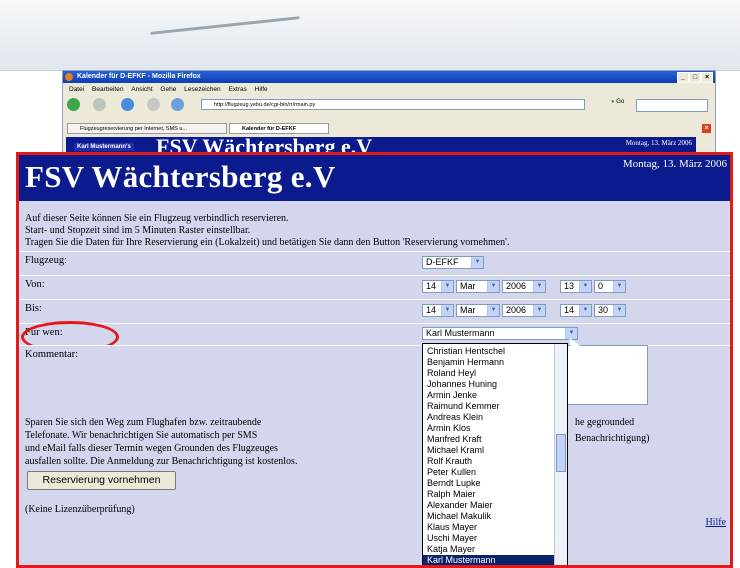 Image resolution: width=740 pixels, height=568 pixels. I want to click on close-tab-icon: ×, so click(706, 128).